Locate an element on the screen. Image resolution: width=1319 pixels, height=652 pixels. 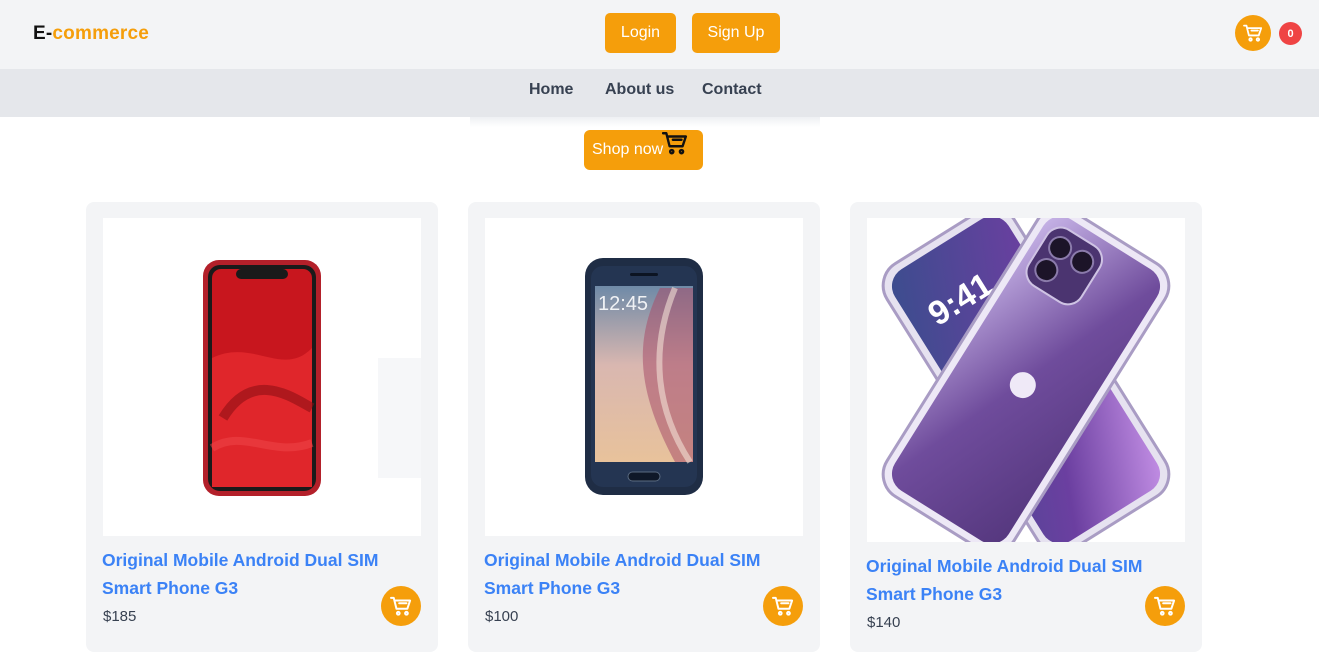
product-price: $140 is located at coordinates (884, 622).